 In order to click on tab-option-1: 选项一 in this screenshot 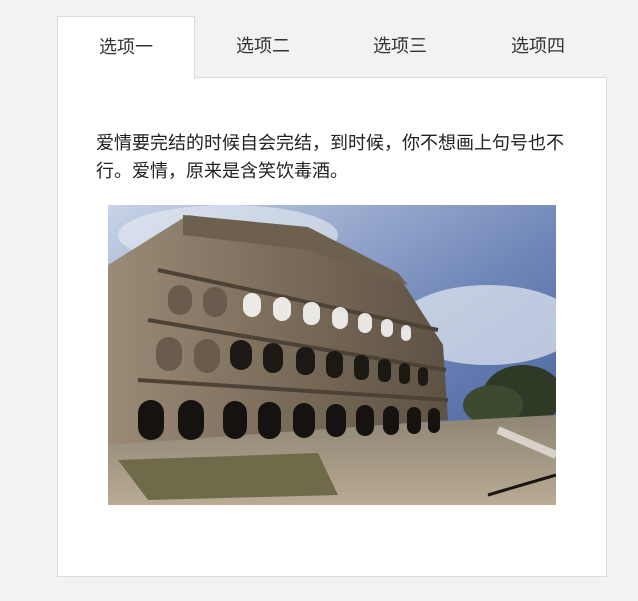, I will do `click(126, 47)`.